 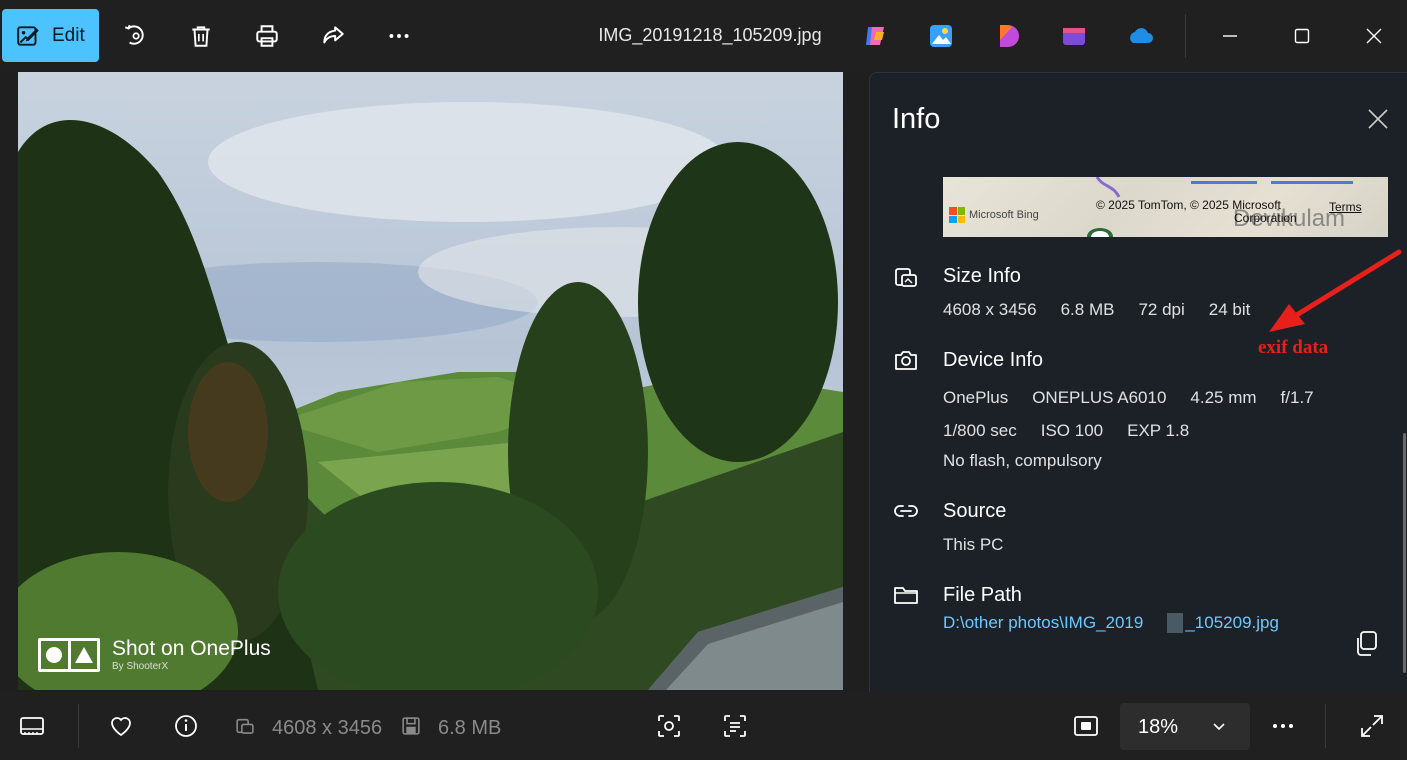 I want to click on chevron-down-icon, so click(x=1219, y=727).